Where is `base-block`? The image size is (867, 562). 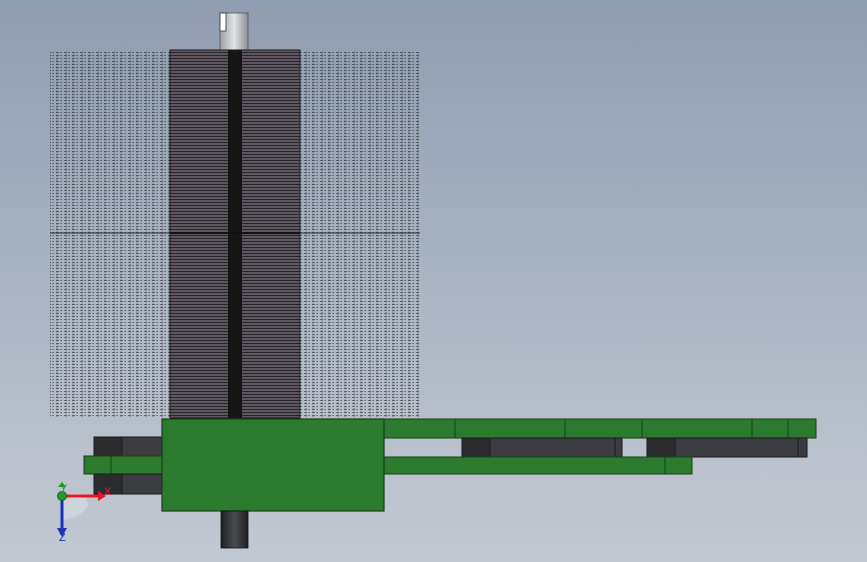
base-block is located at coordinates (273, 465).